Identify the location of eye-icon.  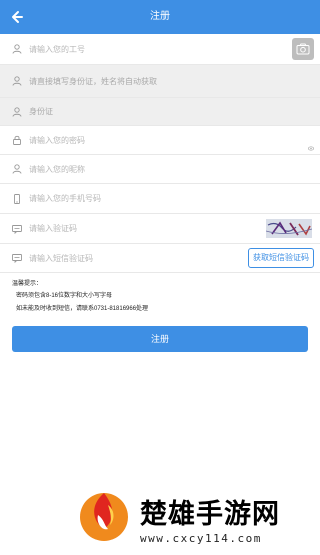
(311, 144).